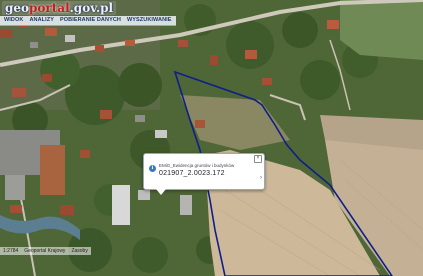  I want to click on logo-part-domain: .gov.pl, so click(91, 8).